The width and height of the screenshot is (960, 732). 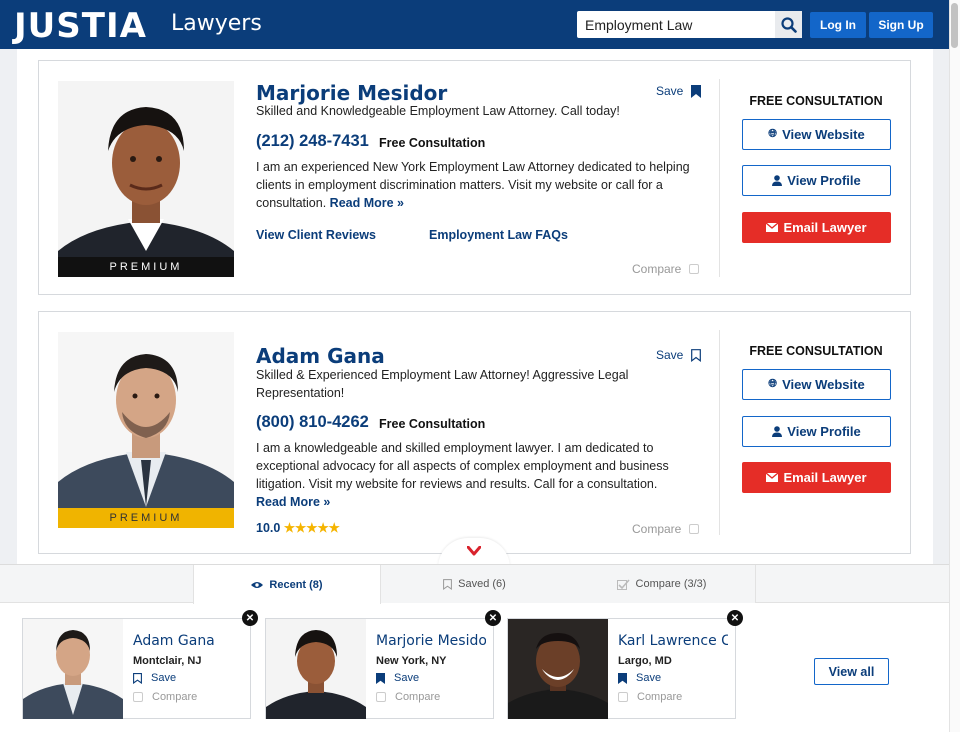 I want to click on faqs-link: Employment Law FAQs, so click(x=498, y=235).